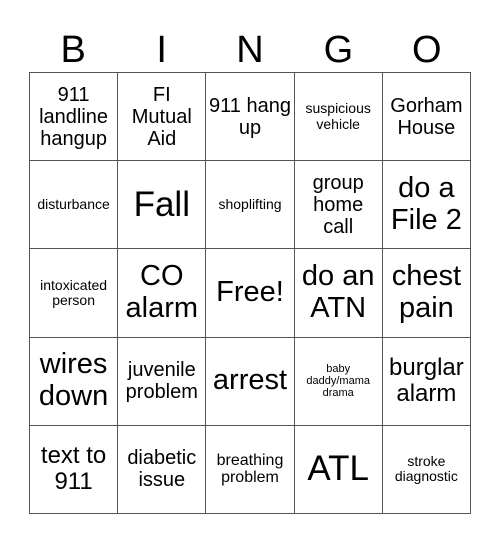 The height and width of the screenshot is (544, 500). I want to click on cell-label: 911 landline hangup, so click(74, 116).